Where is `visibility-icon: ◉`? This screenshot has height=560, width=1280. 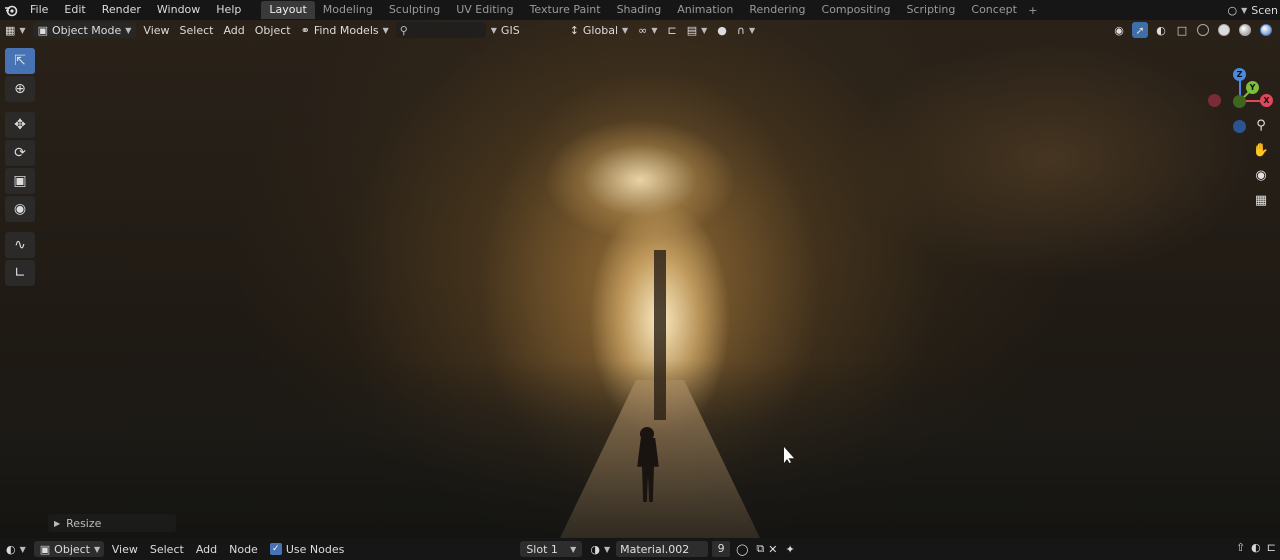
visibility-icon: ◉ is located at coordinates (1119, 30).